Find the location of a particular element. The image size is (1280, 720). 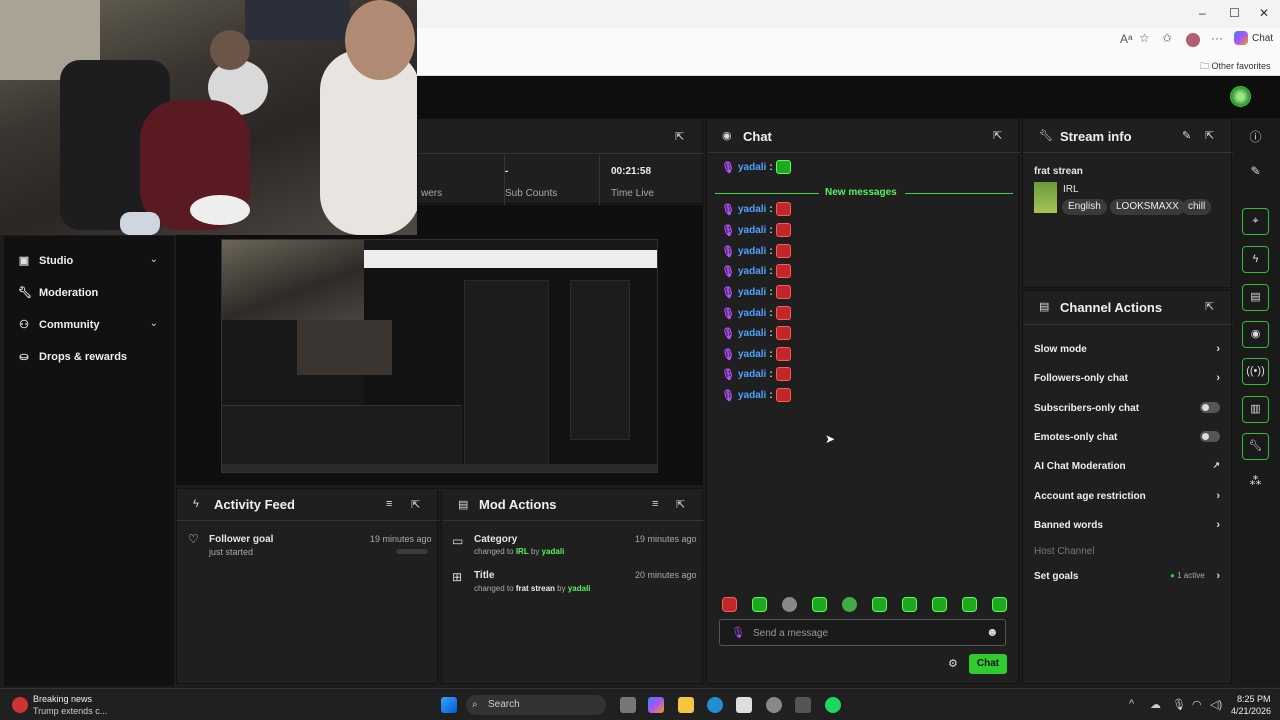

sidebar-item-studio: ▣ Studio is located at coordinates (45, 261).